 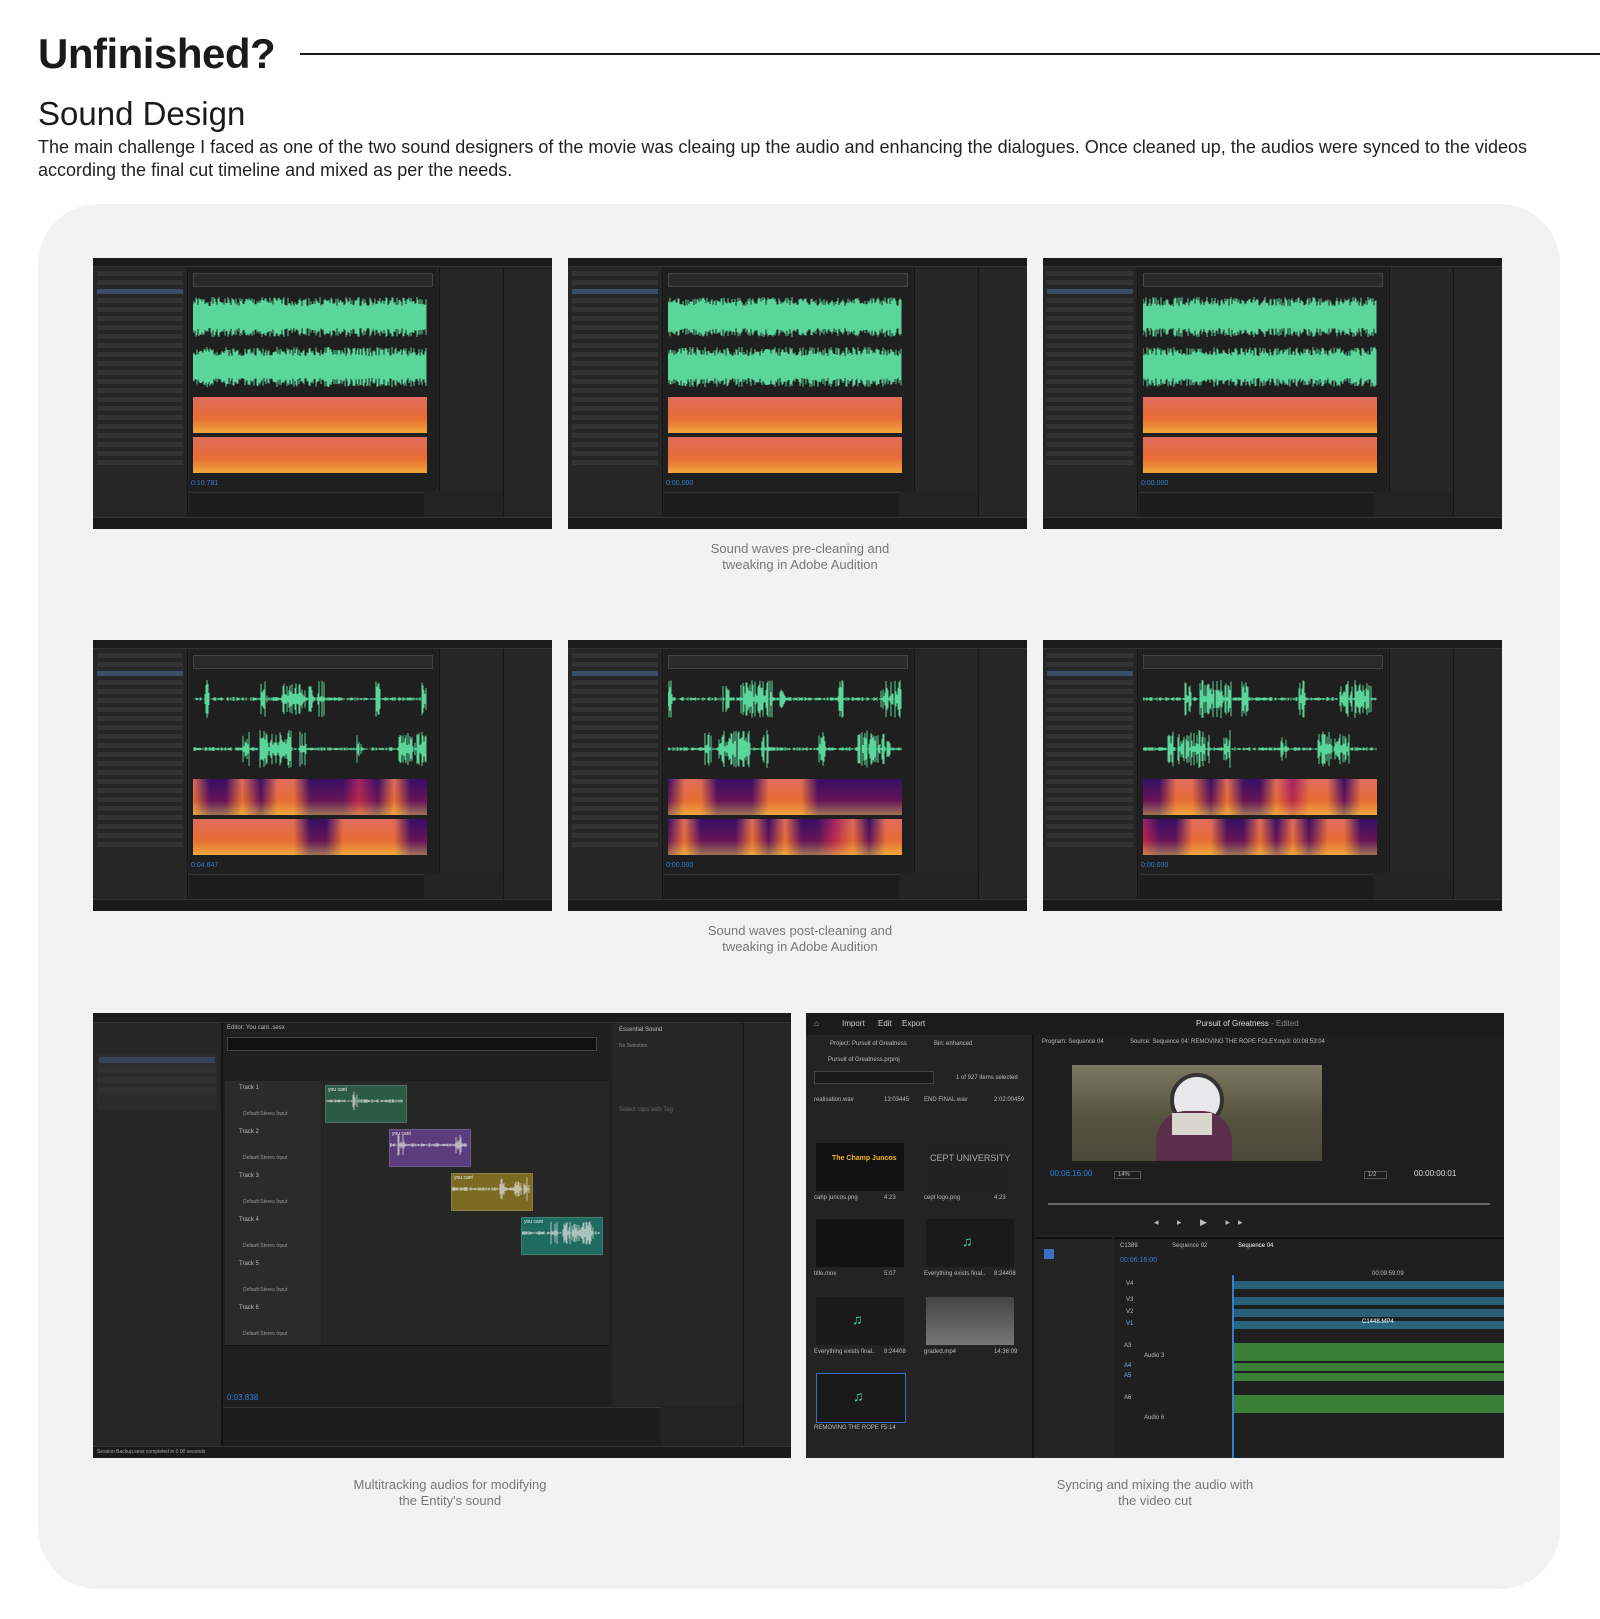 What do you see at coordinates (945, 761) in the screenshot?
I see `essential-sound-panel` at bounding box center [945, 761].